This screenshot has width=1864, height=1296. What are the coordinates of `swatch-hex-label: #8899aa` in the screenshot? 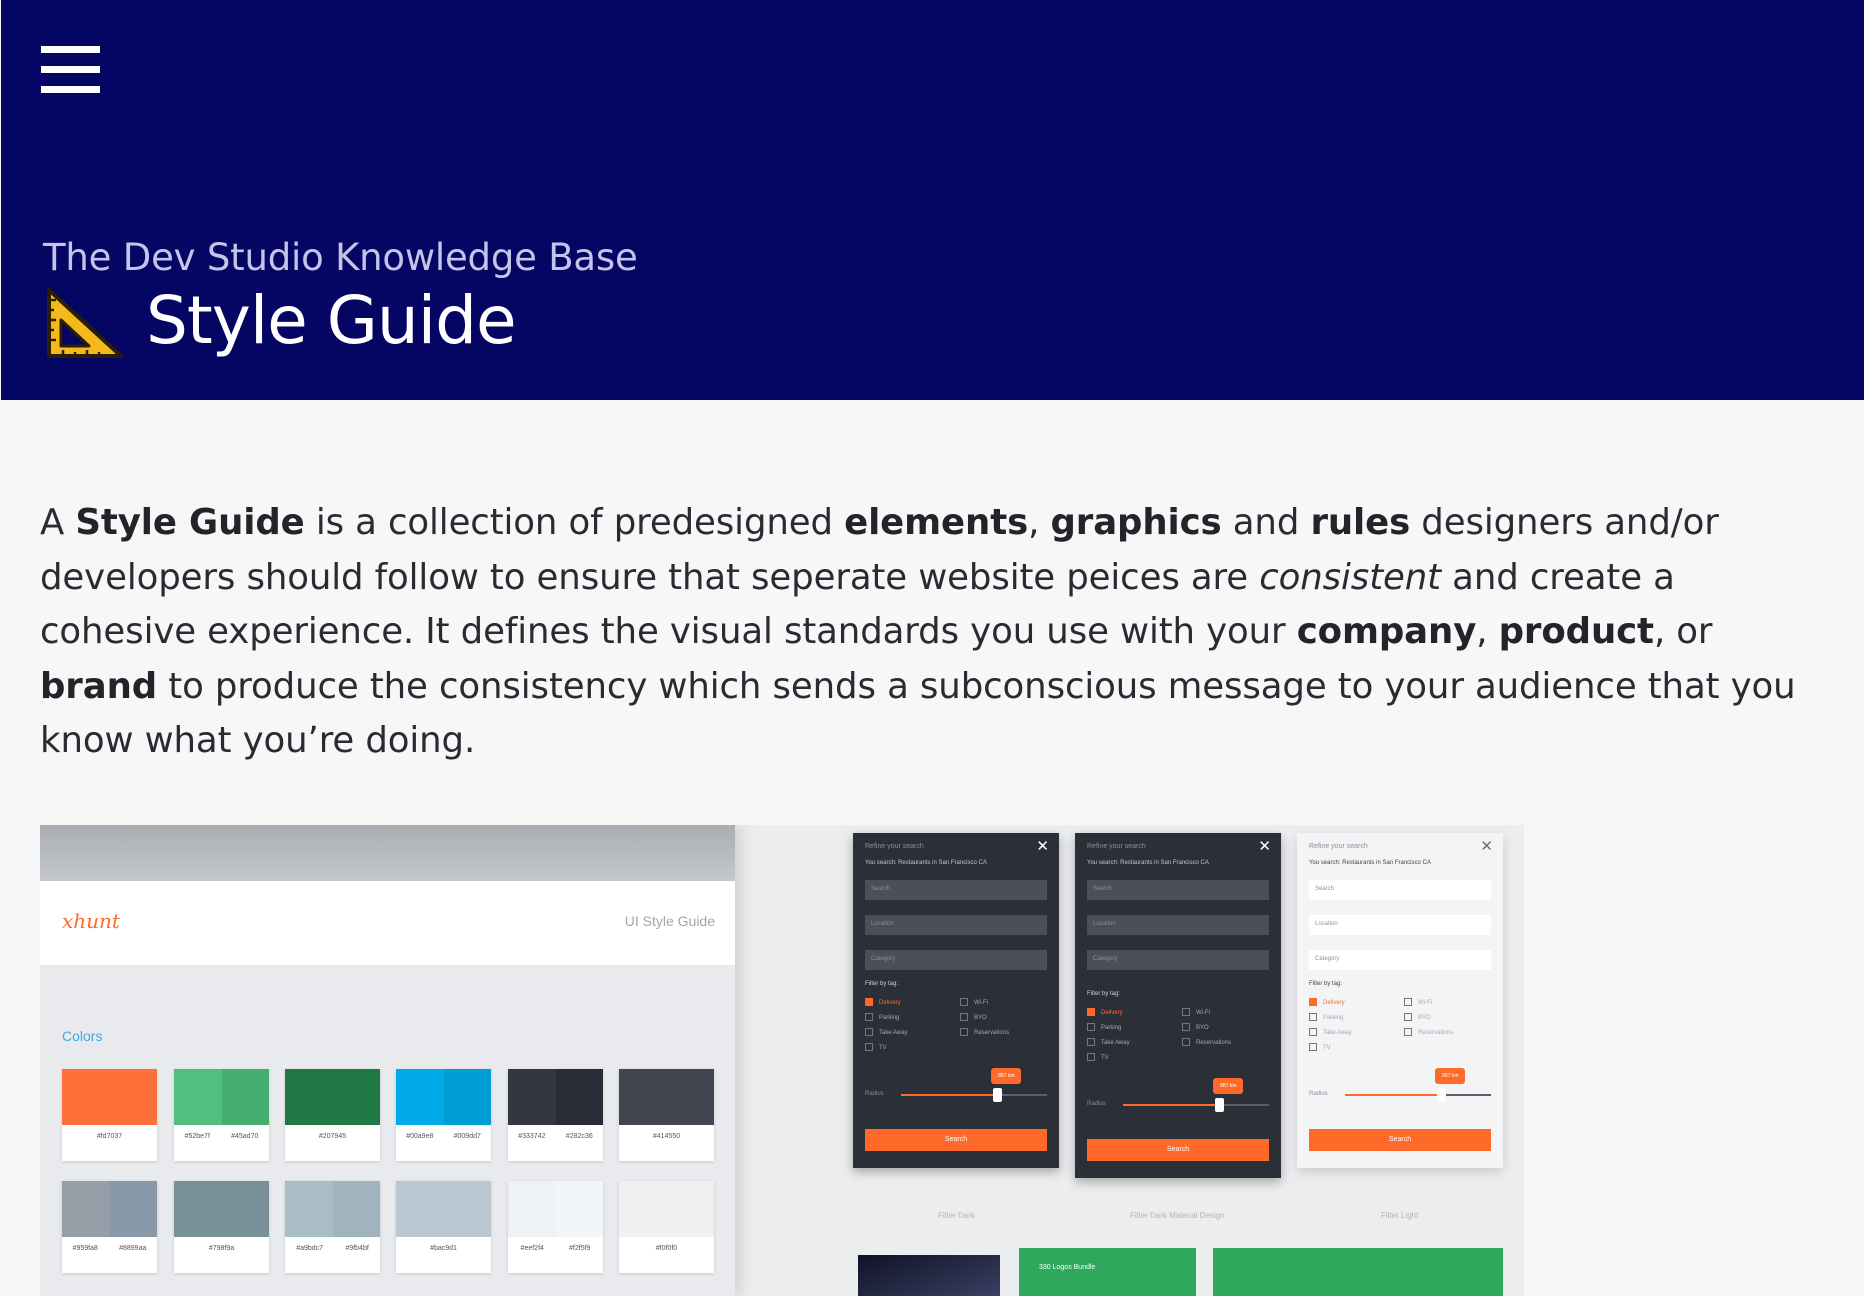 It's located at (133, 1248).